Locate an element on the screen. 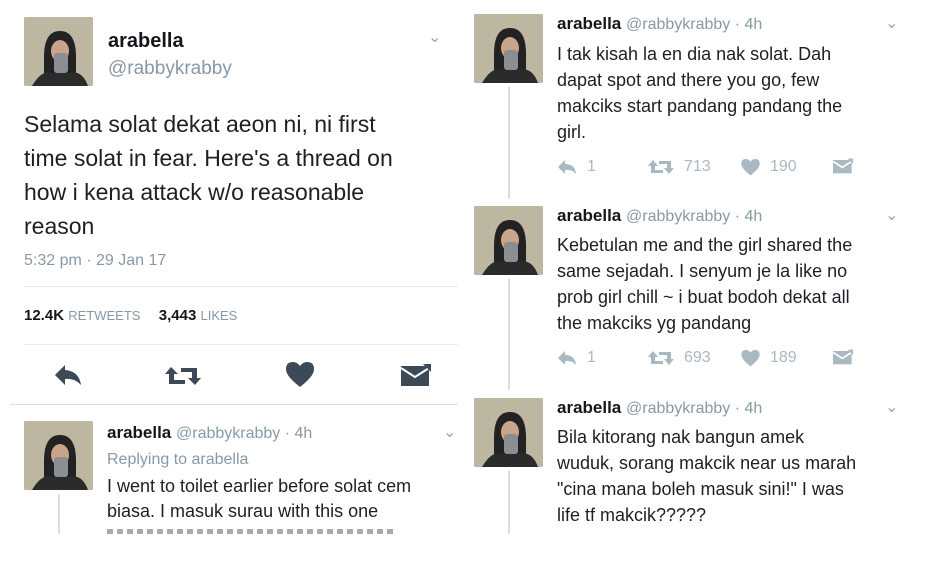  tweet-text-line: "cina mana boleh masuk sini!" I was is located at coordinates (700, 489).